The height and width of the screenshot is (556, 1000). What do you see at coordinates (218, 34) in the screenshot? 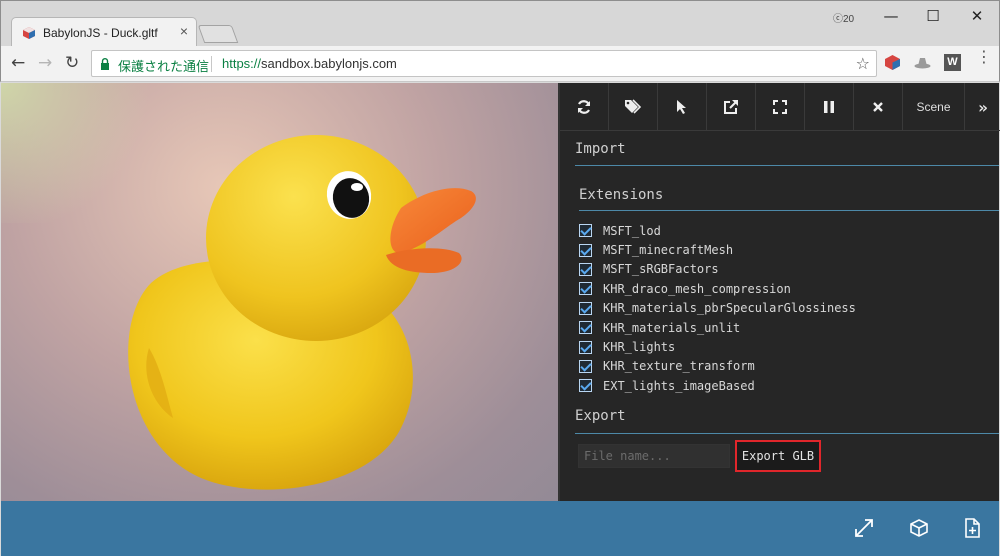
I see `new-tab-button` at bounding box center [218, 34].